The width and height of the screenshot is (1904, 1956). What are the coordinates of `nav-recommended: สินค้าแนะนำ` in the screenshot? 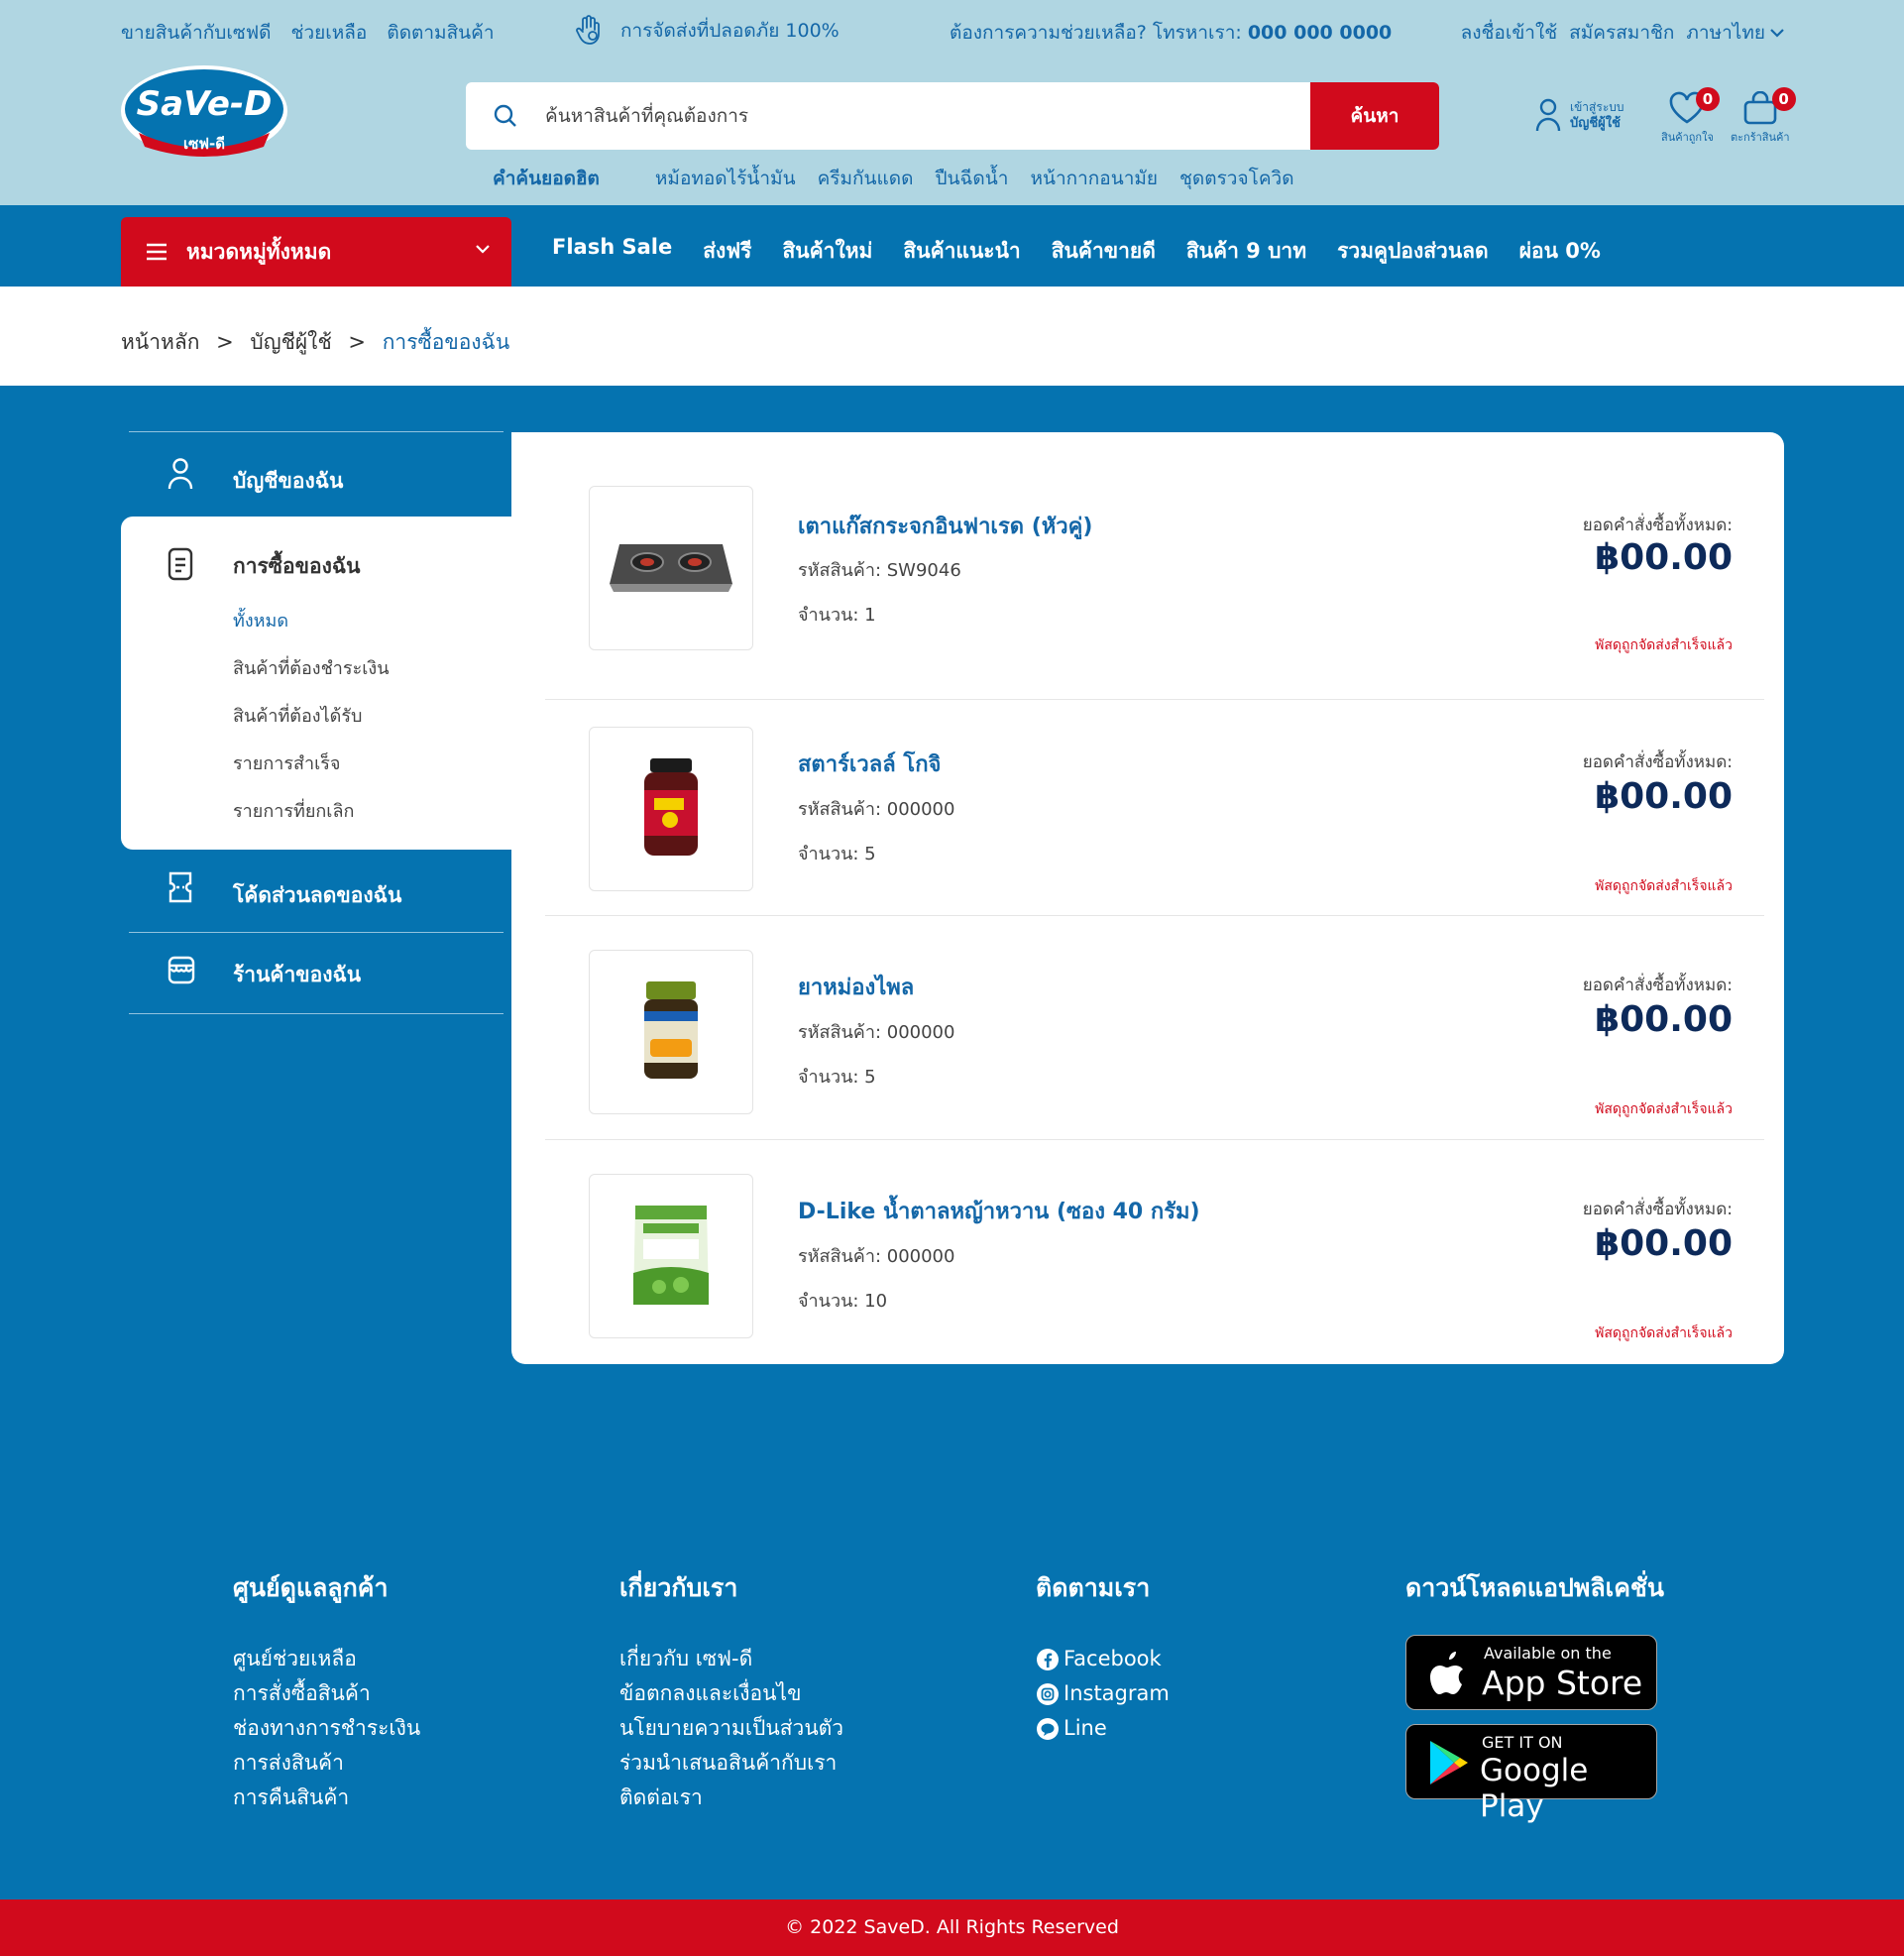 It's located at (961, 251).